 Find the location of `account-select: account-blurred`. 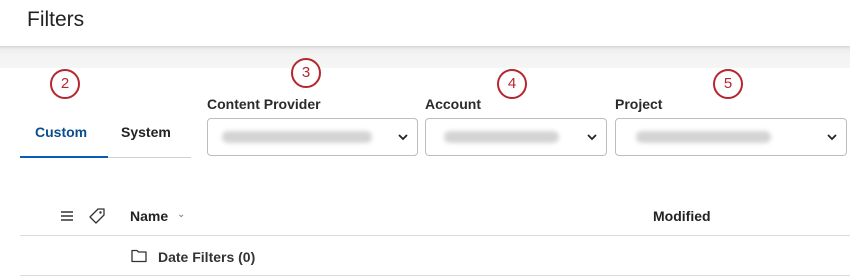

account-select: account-blurred is located at coordinates (516, 137).